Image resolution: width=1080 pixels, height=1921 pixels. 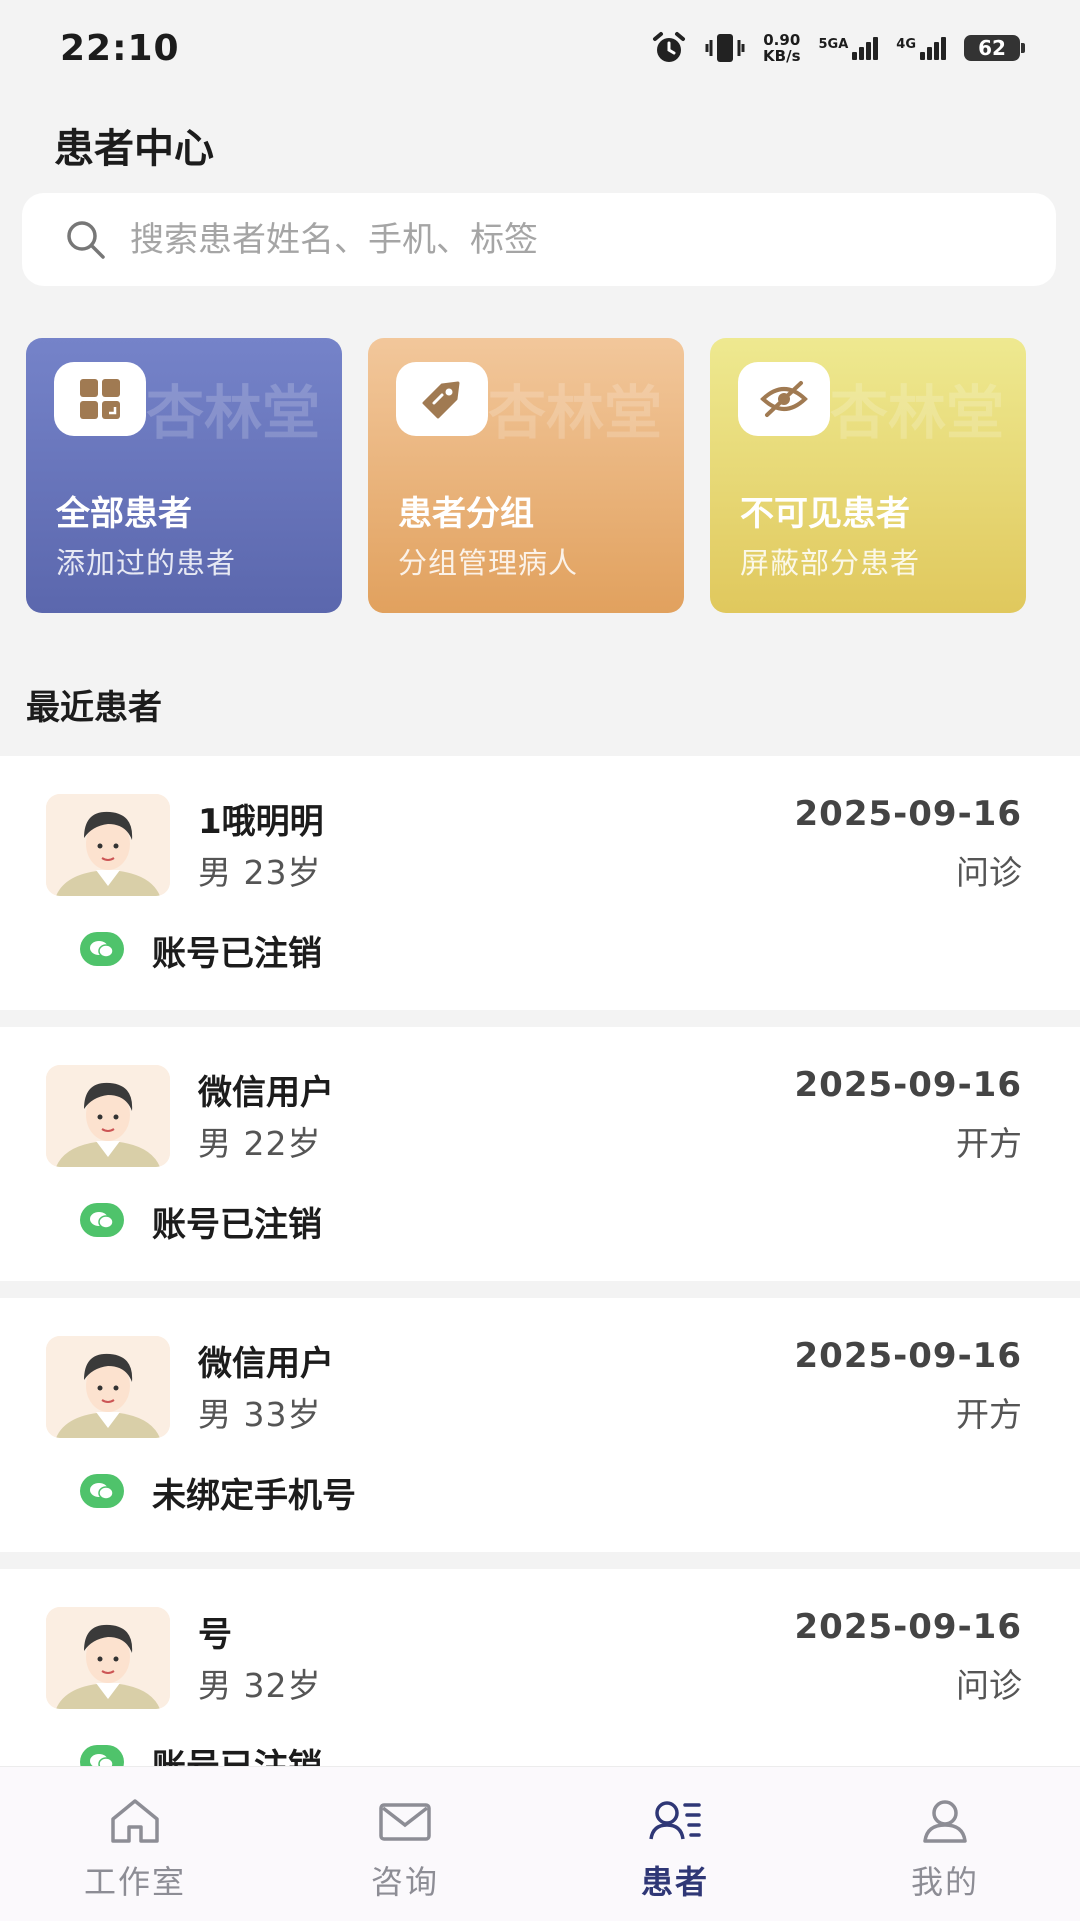 What do you see at coordinates (405, 1844) in the screenshot?
I see `tab-consult: 咨询` at bounding box center [405, 1844].